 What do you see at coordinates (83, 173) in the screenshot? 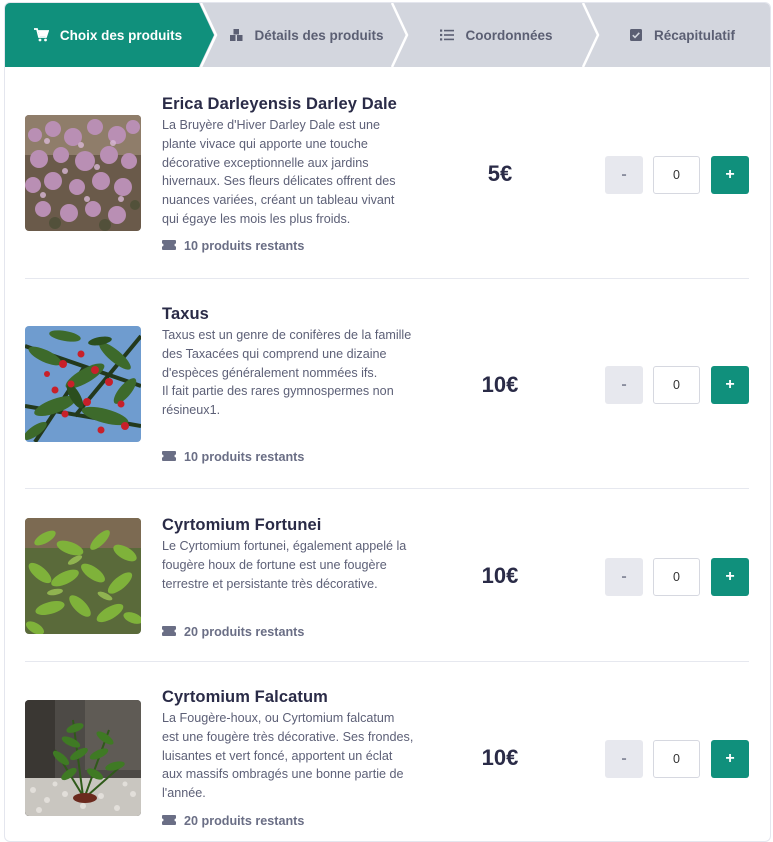
I see `product-image-erica` at bounding box center [83, 173].